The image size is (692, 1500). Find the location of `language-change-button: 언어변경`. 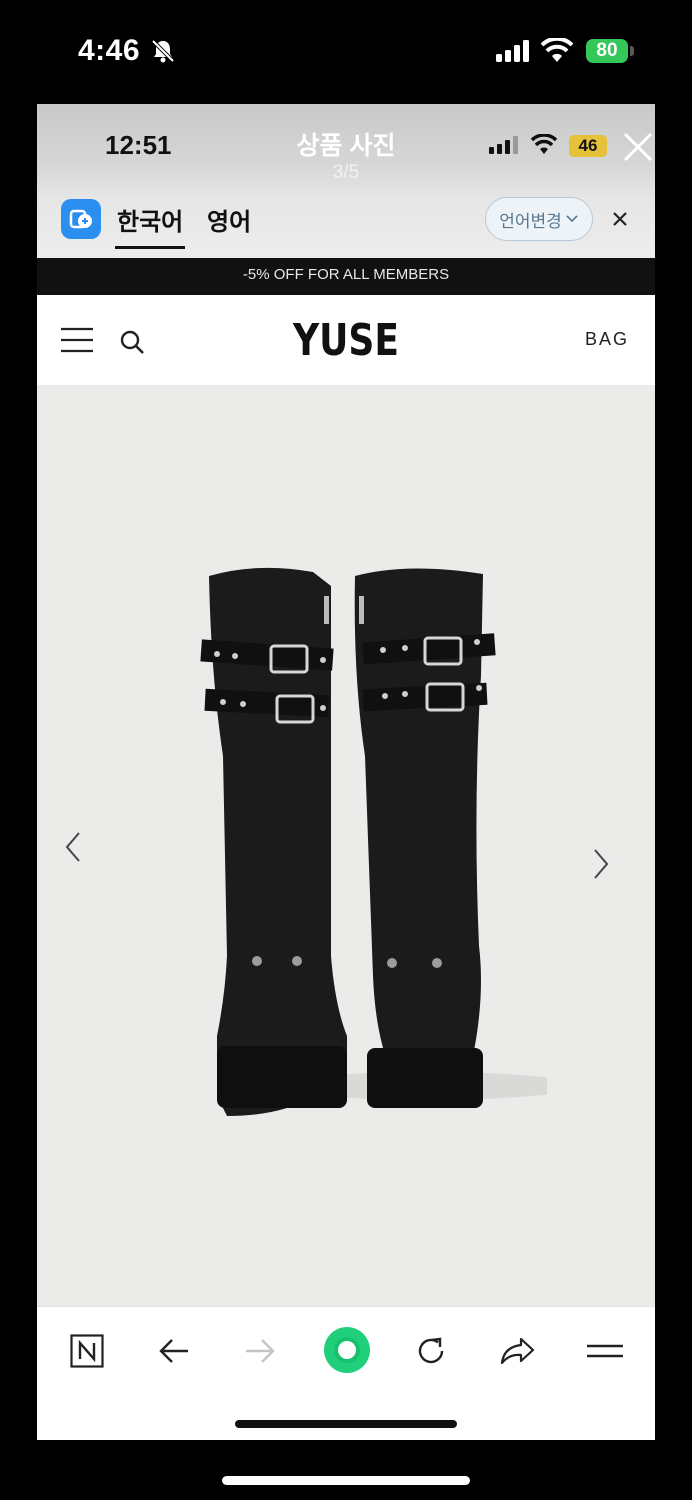

language-change-button: 언어변경 is located at coordinates (539, 219).